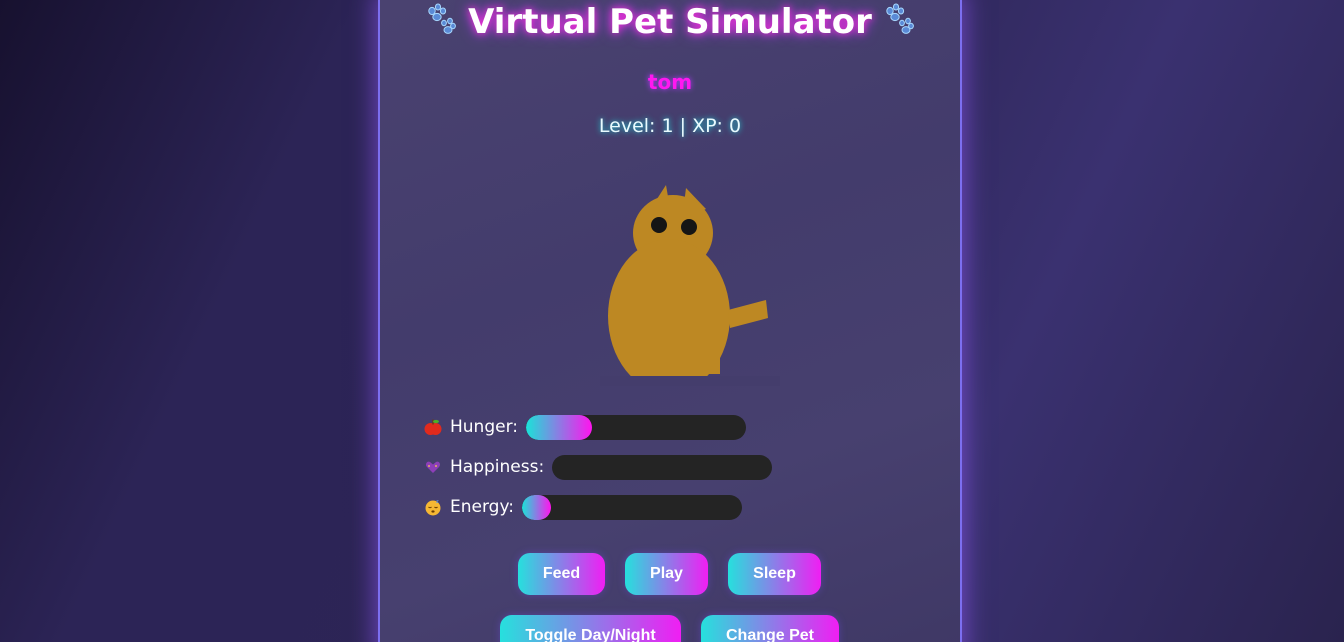 The height and width of the screenshot is (642, 1344). What do you see at coordinates (433, 507) in the screenshot?
I see `sleepy-face-icon: z` at bounding box center [433, 507].